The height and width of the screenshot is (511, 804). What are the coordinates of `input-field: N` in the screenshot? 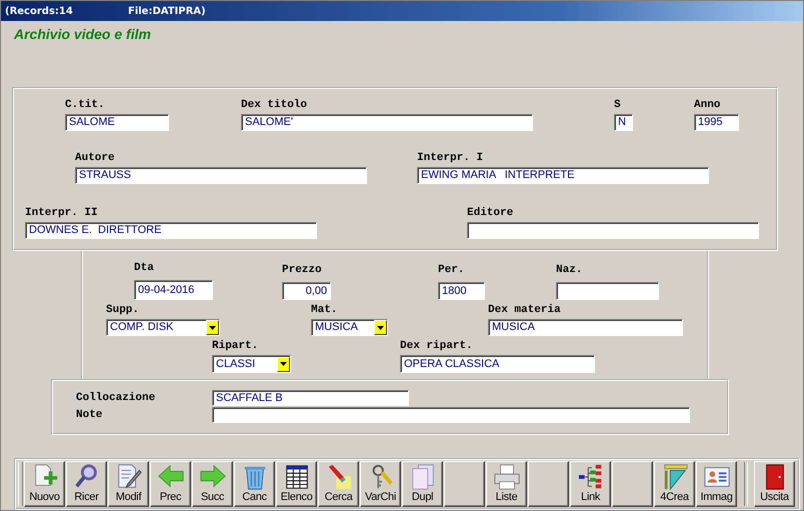 It's located at (623, 122).